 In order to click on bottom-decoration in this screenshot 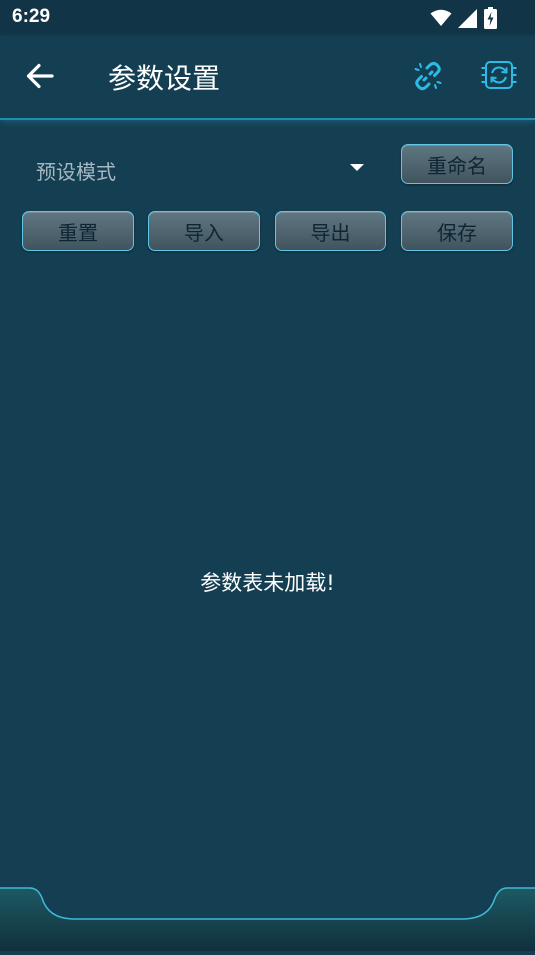, I will do `click(267, 915)`.